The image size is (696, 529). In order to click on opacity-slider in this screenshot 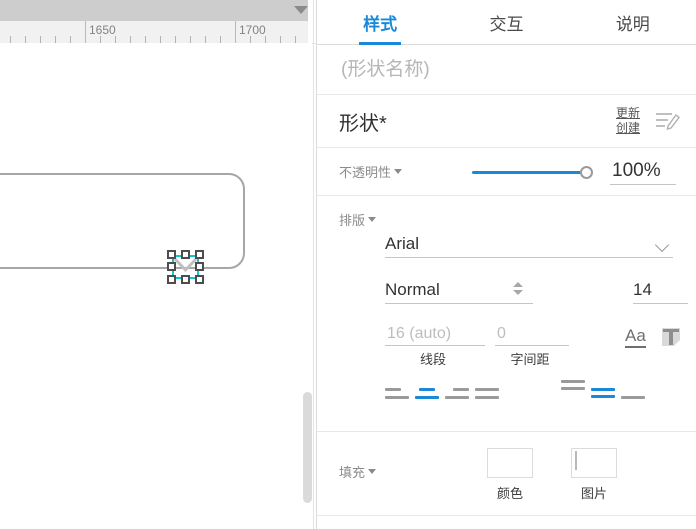, I will do `click(534, 172)`.